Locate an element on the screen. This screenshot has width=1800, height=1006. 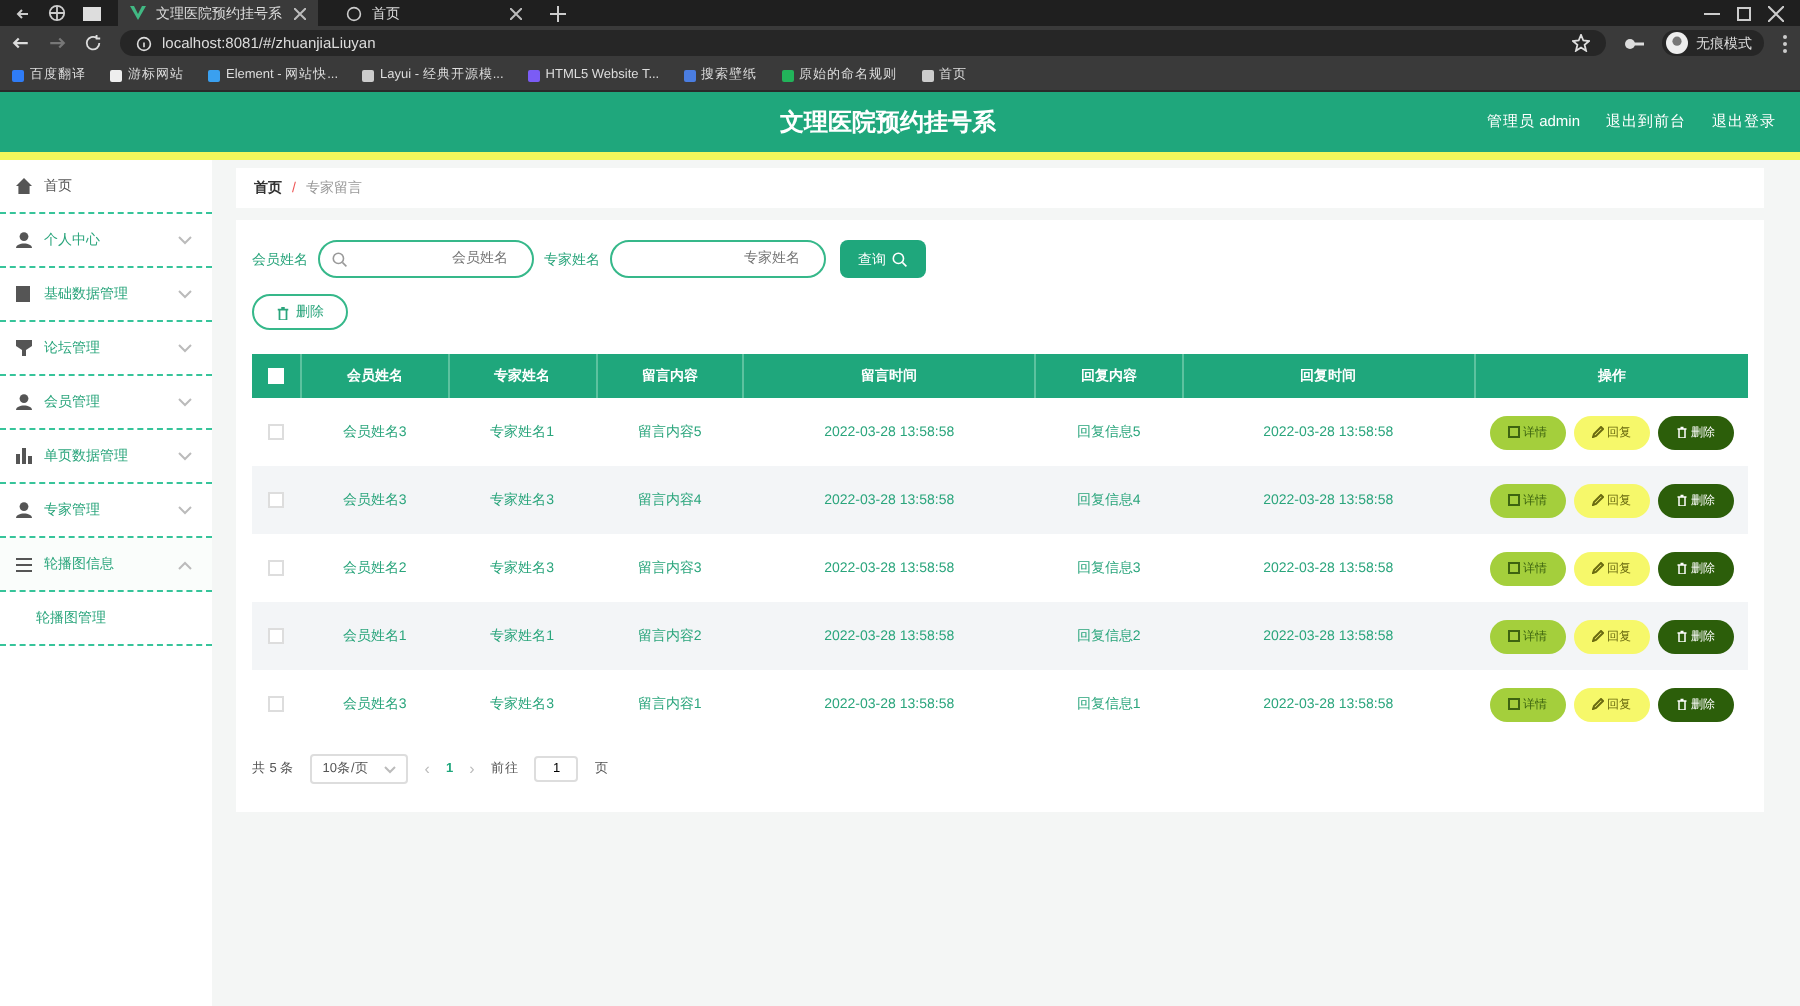
avatar-icon is located at coordinates (1677, 43).